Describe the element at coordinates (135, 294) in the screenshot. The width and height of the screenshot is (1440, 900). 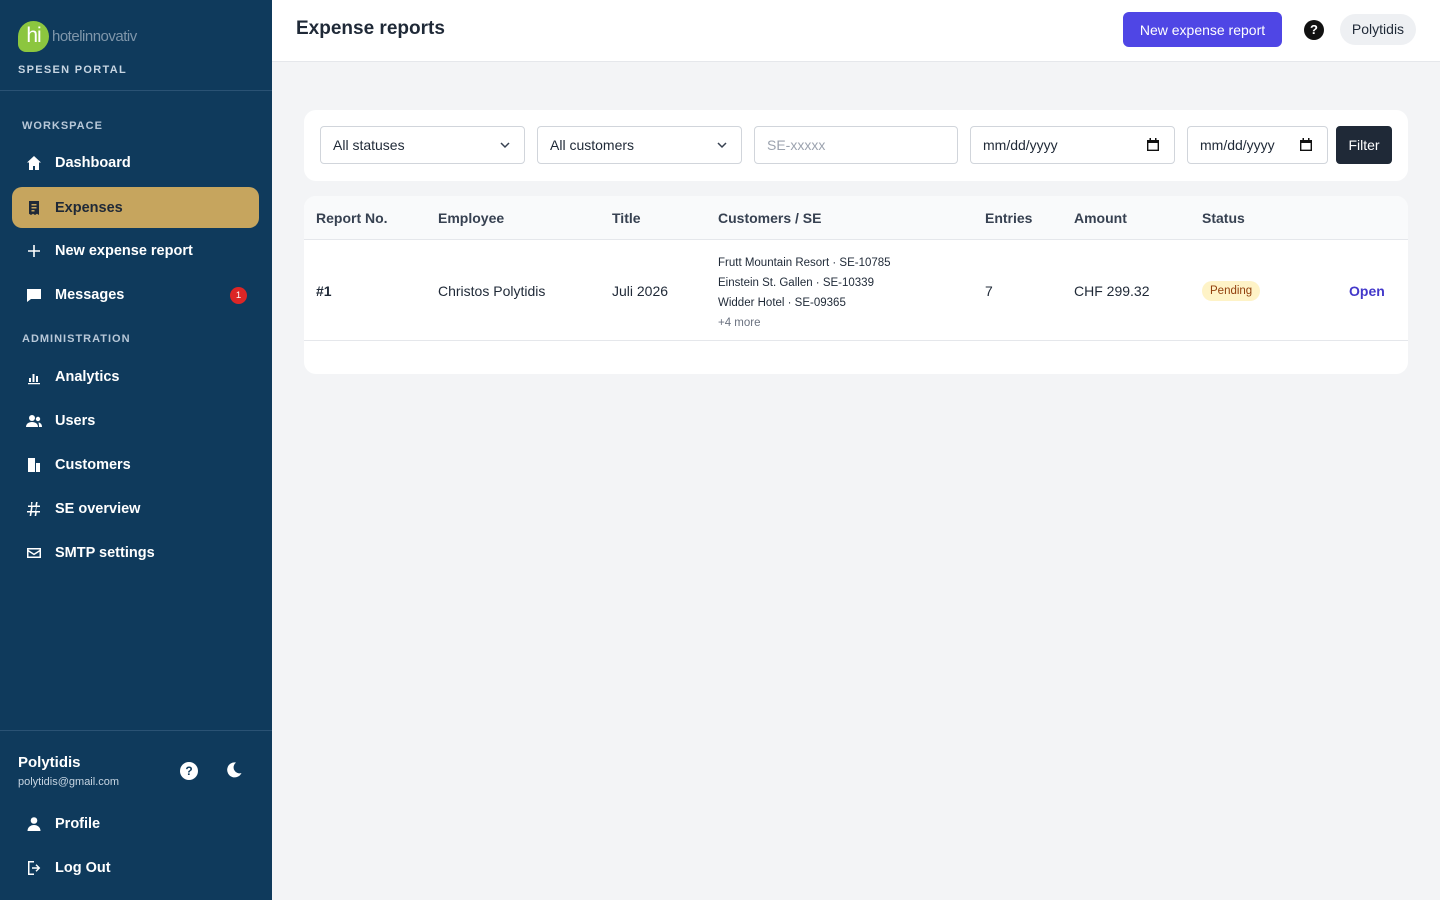
I see `sidebar-item-messages: Messages 1` at that location.